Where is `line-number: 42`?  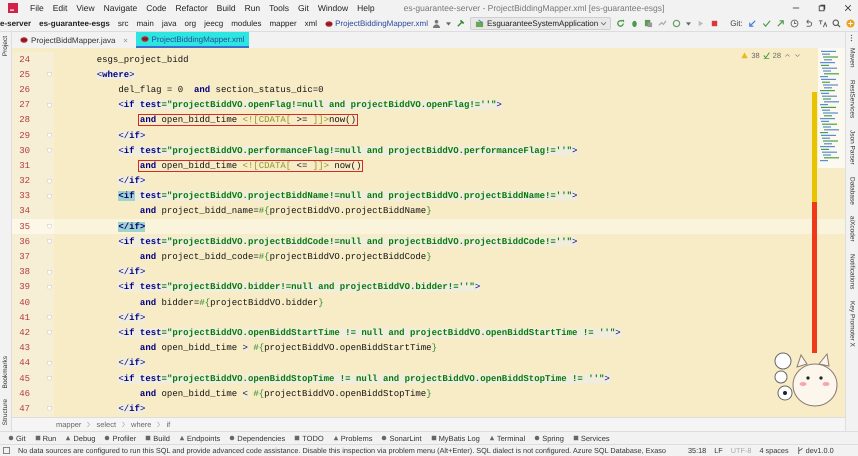
line-number: 42 is located at coordinates (24, 333).